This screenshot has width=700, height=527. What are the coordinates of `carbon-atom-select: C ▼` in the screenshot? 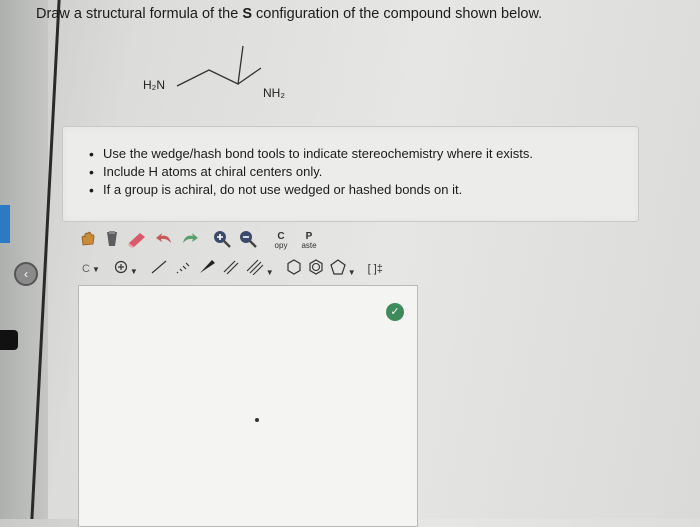 It's located at (91, 269).